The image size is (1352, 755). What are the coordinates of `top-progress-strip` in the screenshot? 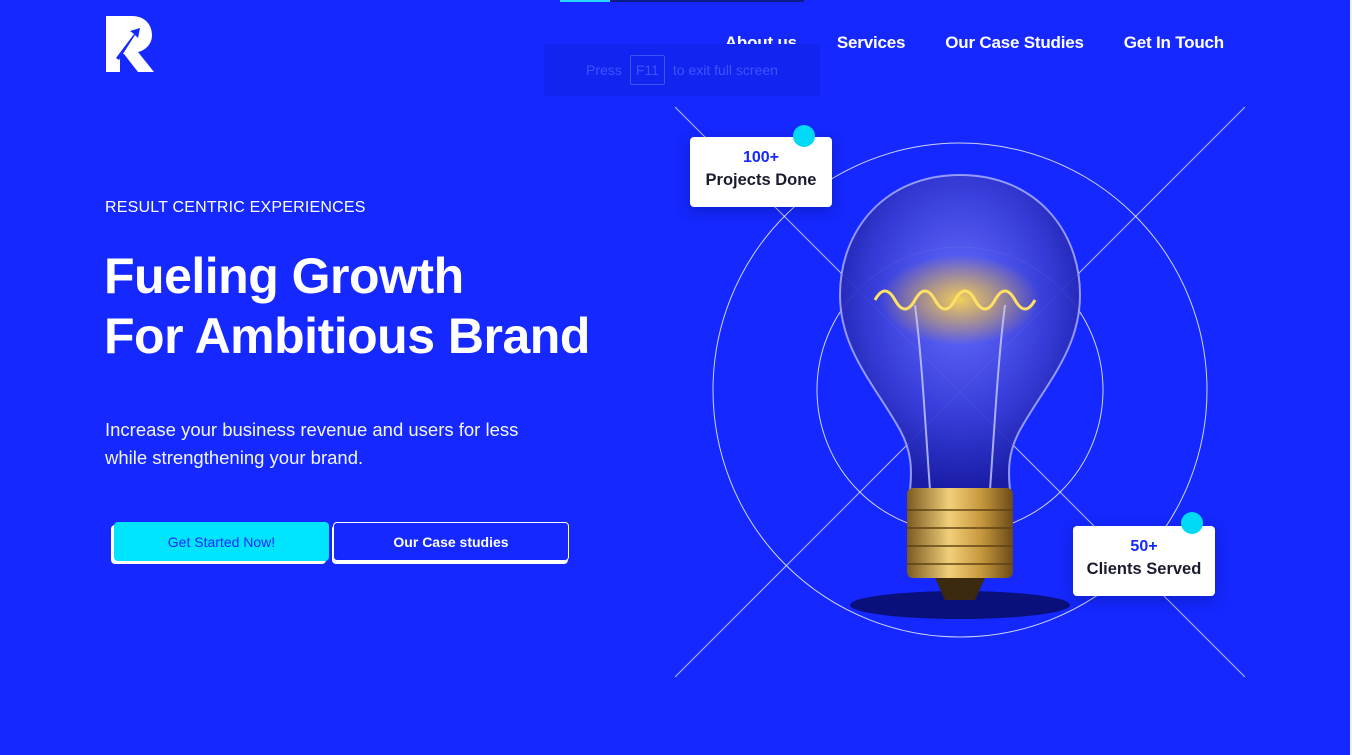 It's located at (682, 1).